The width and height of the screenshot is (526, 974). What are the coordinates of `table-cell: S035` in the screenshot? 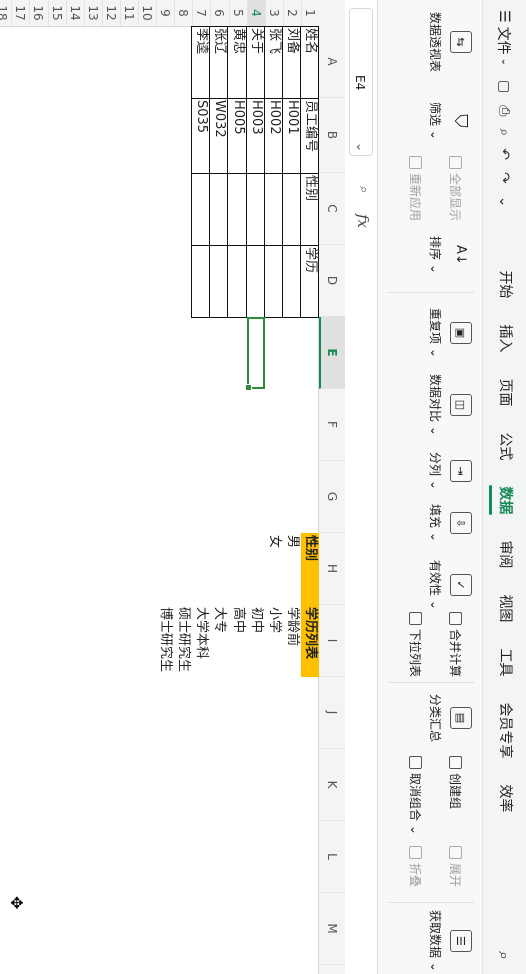 It's located at (201, 135).